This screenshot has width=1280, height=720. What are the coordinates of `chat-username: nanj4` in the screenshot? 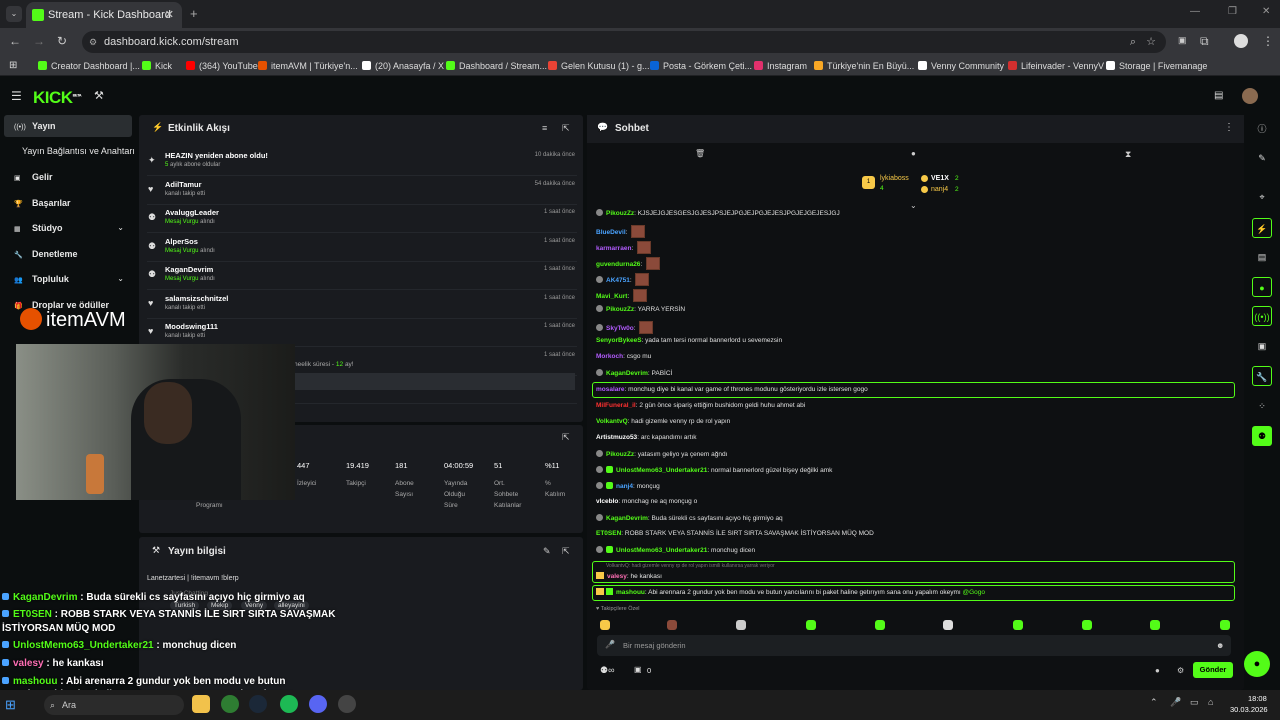 It's located at (624, 486).